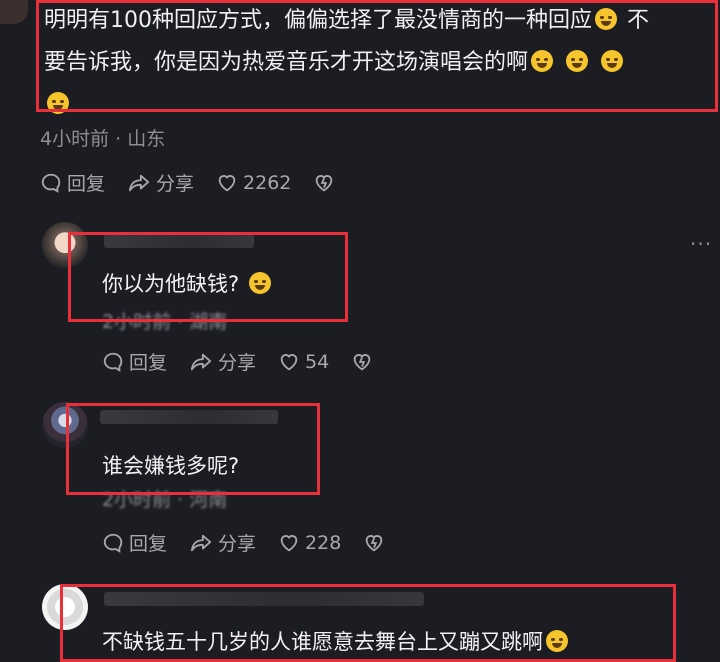 The height and width of the screenshot is (662, 720). I want to click on reply-actions: 回复 分享 228, so click(257, 542).